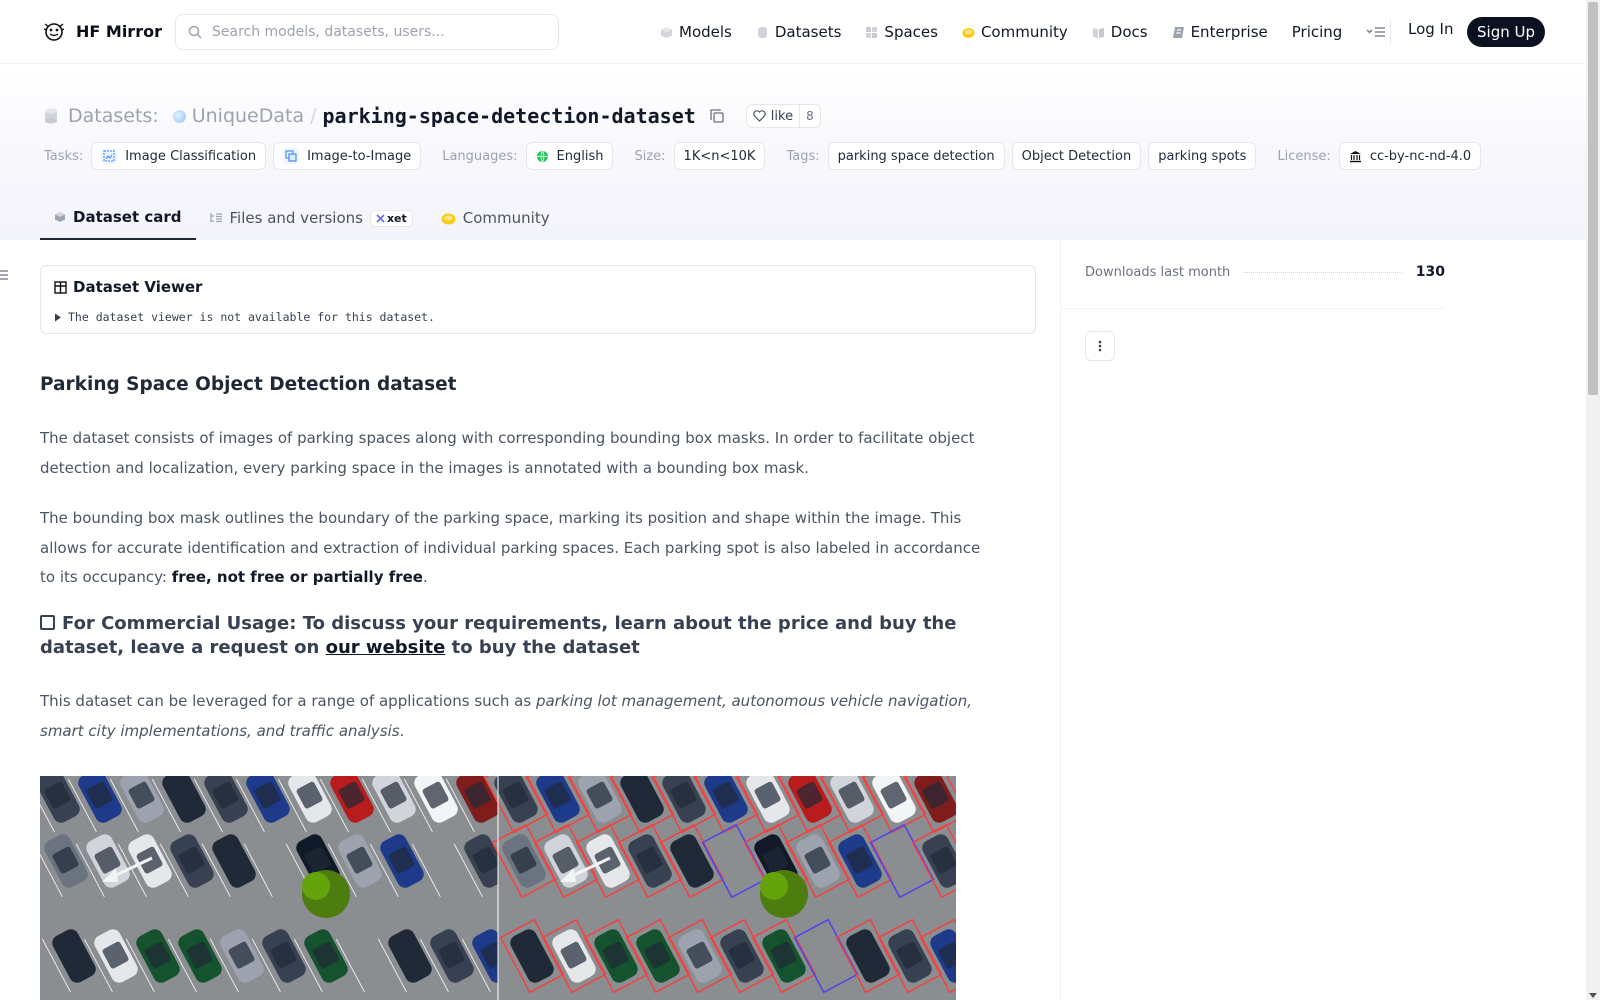  Describe the element at coordinates (179, 116) in the screenshot. I see `org-avatar` at that location.